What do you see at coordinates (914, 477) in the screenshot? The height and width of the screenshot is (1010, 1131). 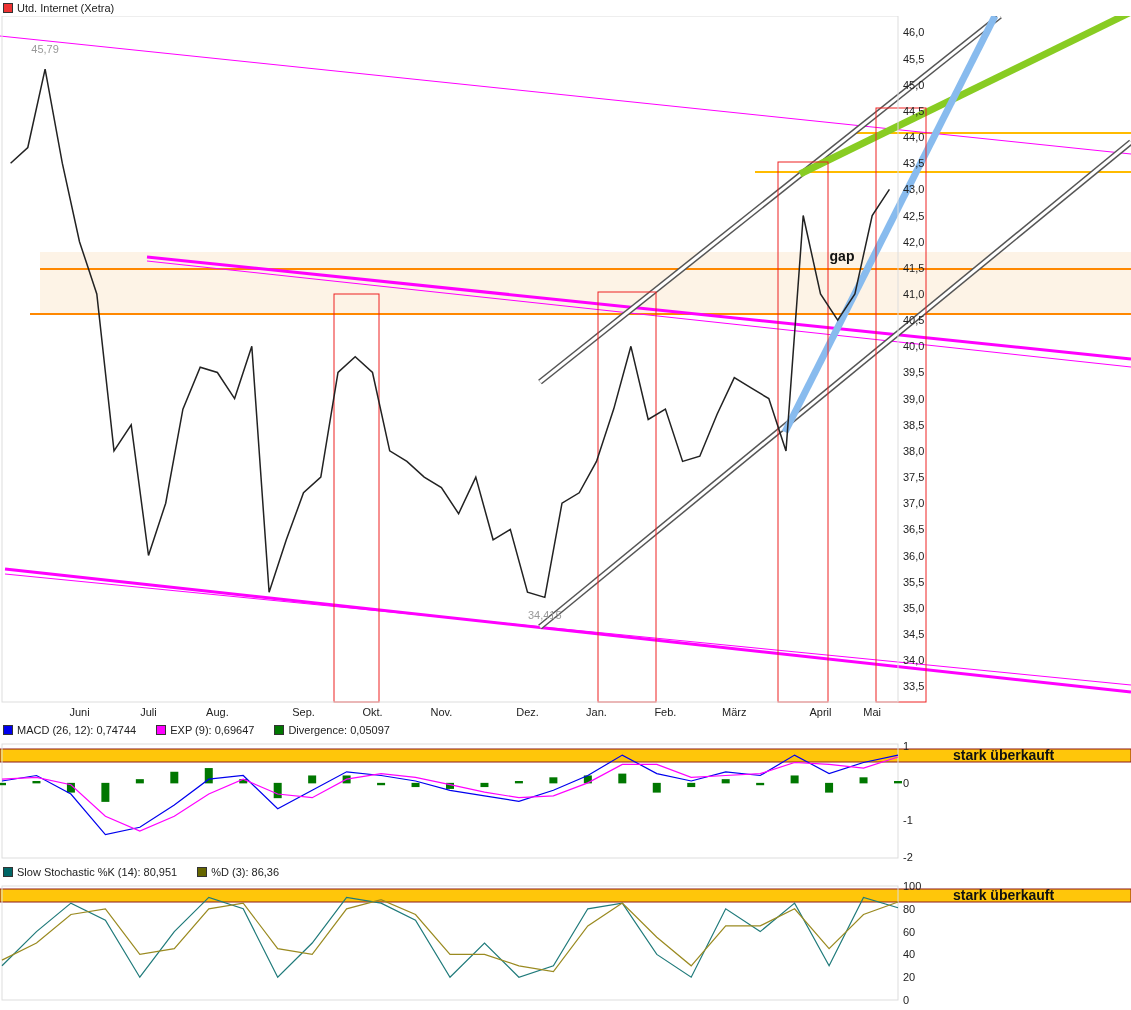 I see `axis-label: 37,5` at bounding box center [914, 477].